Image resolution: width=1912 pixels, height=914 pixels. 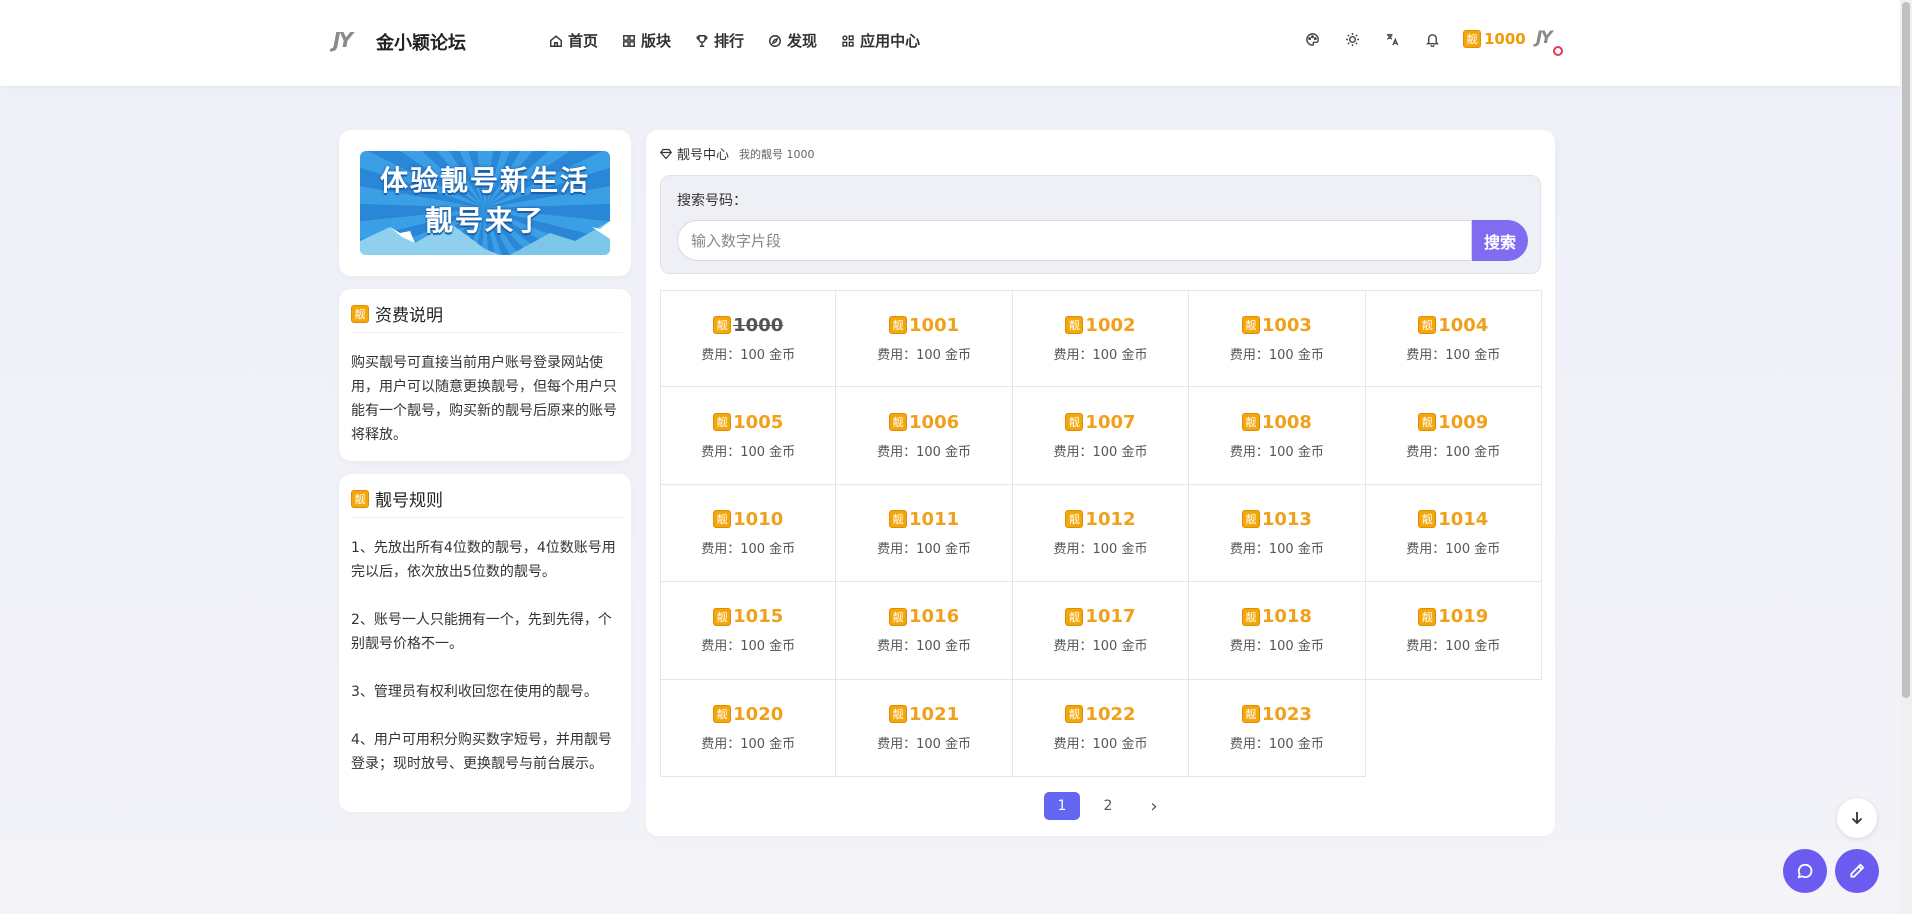 What do you see at coordinates (1074, 240) in the screenshot?
I see `search-input` at bounding box center [1074, 240].